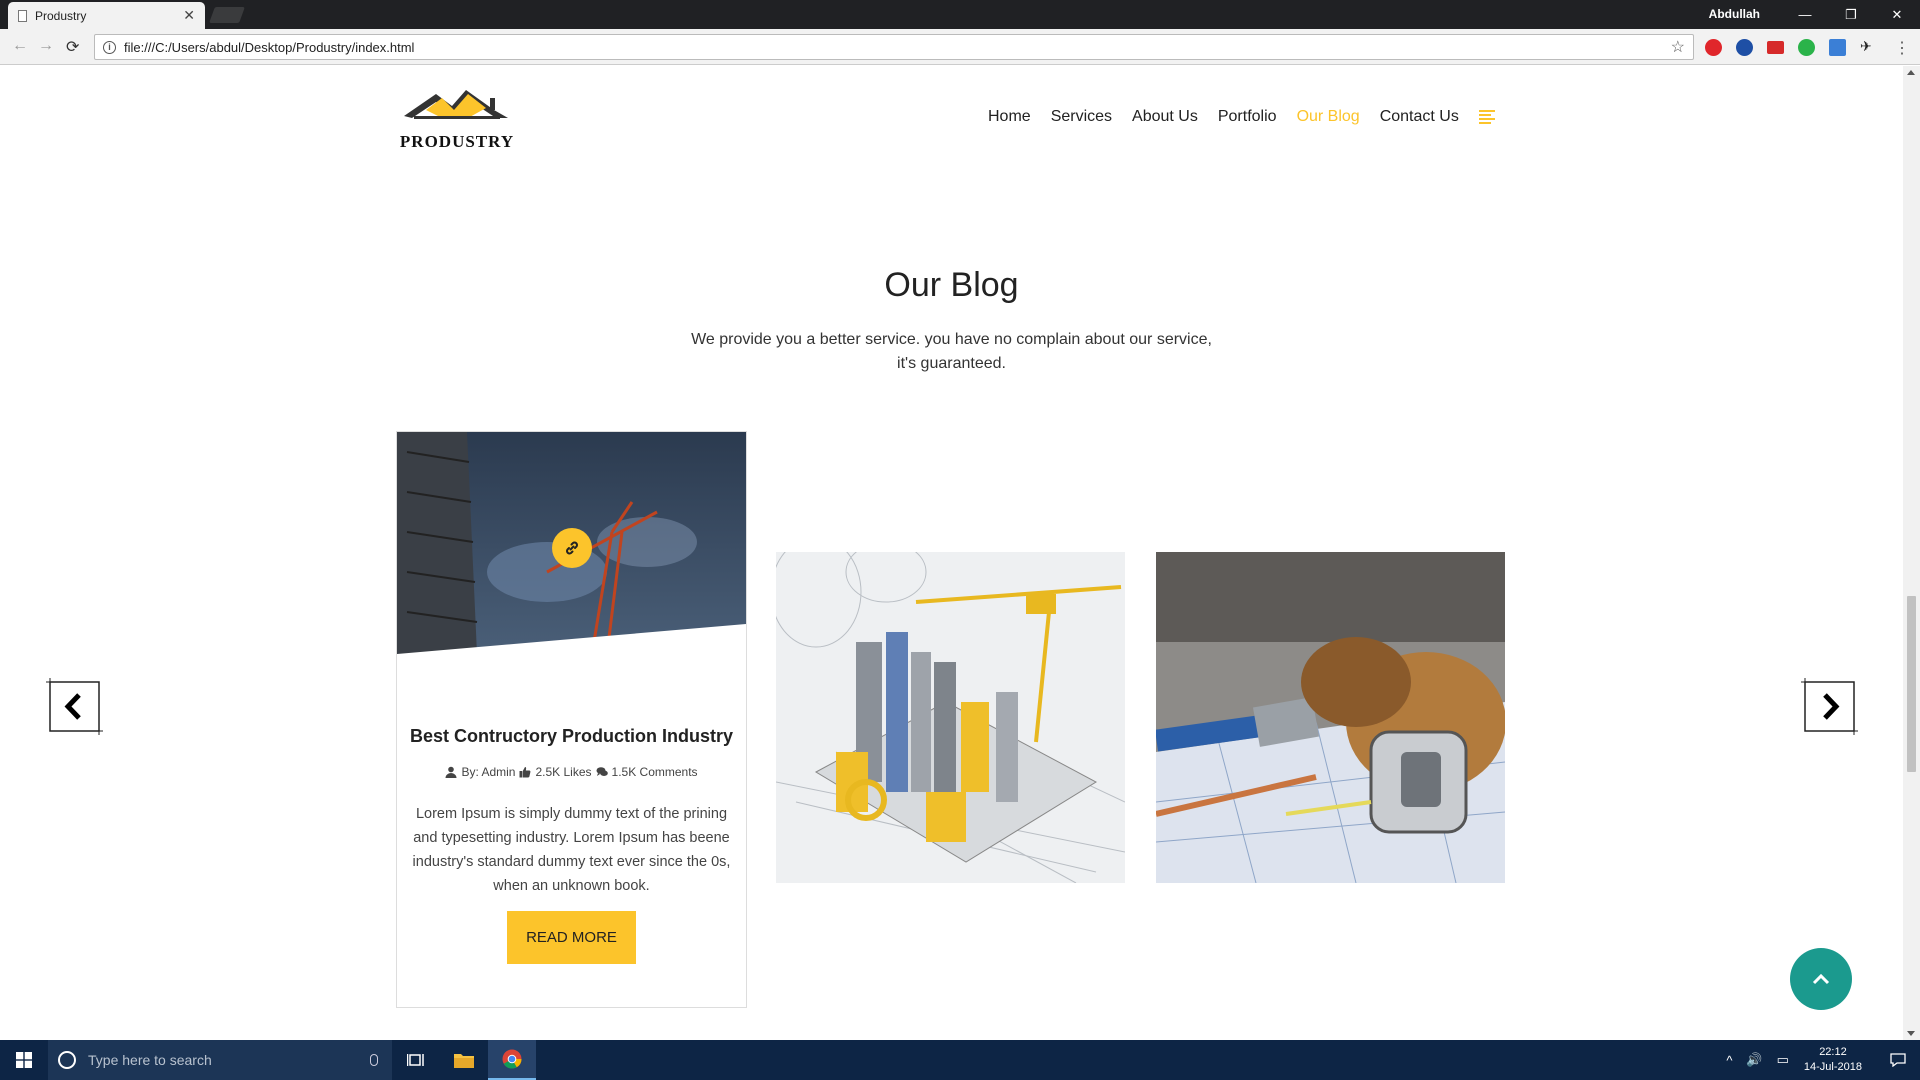  Describe the element at coordinates (1783, 1060) in the screenshot. I see `network-icon: ▭` at that location.